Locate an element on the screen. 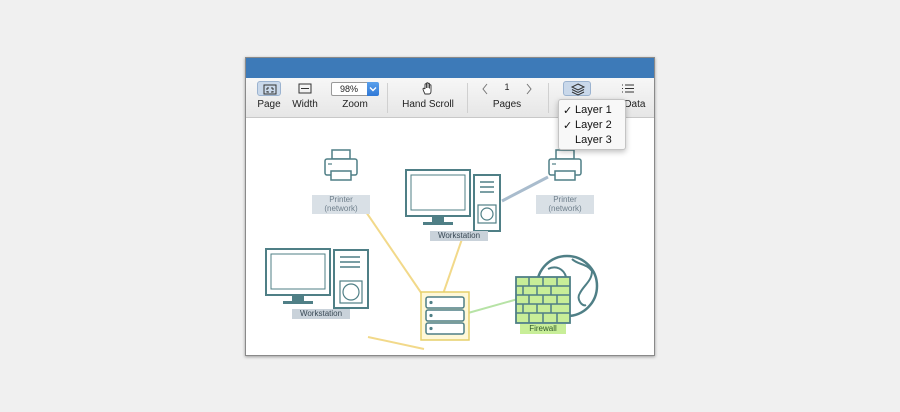 This screenshot has height=412, width=900. layer-2-menu-item: ✓ Layer 2 is located at coordinates (593, 125).